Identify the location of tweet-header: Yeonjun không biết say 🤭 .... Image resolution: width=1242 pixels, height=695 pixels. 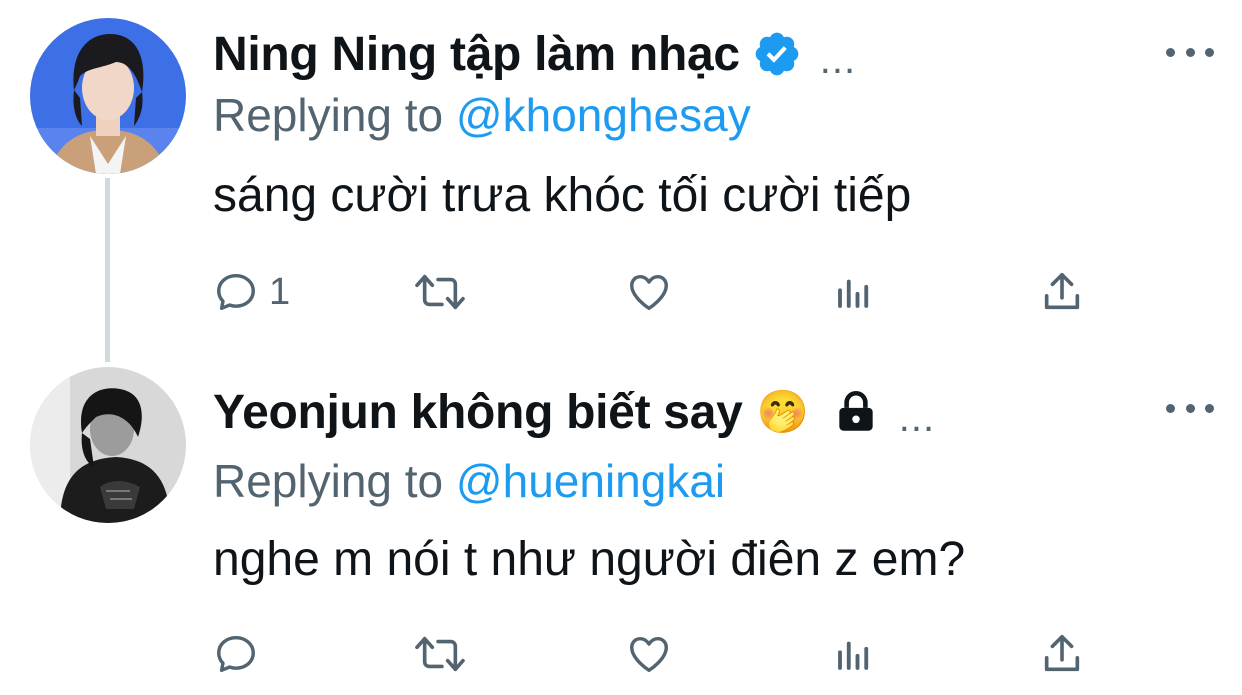
(574, 412).